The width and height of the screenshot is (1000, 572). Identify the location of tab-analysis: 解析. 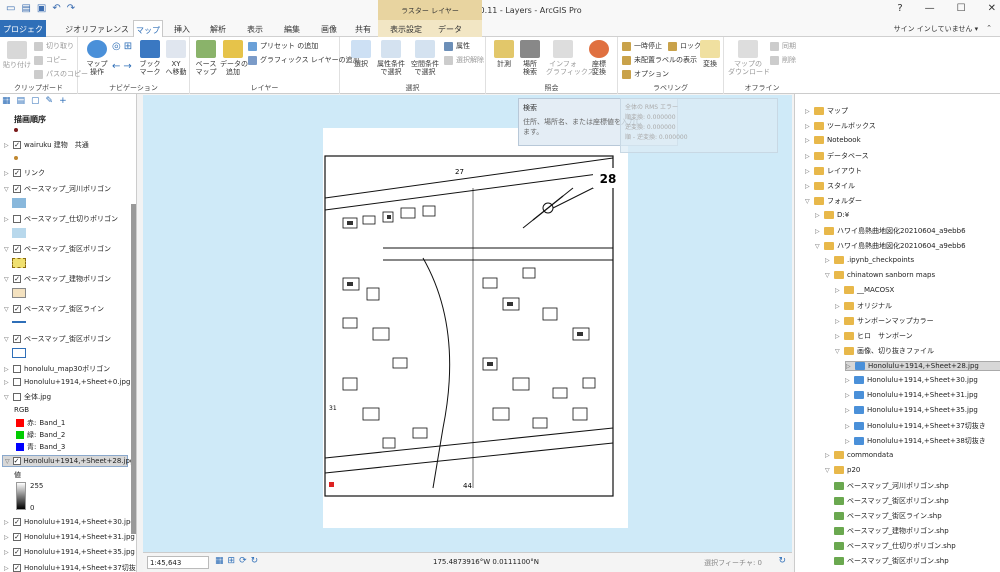
(218, 28).